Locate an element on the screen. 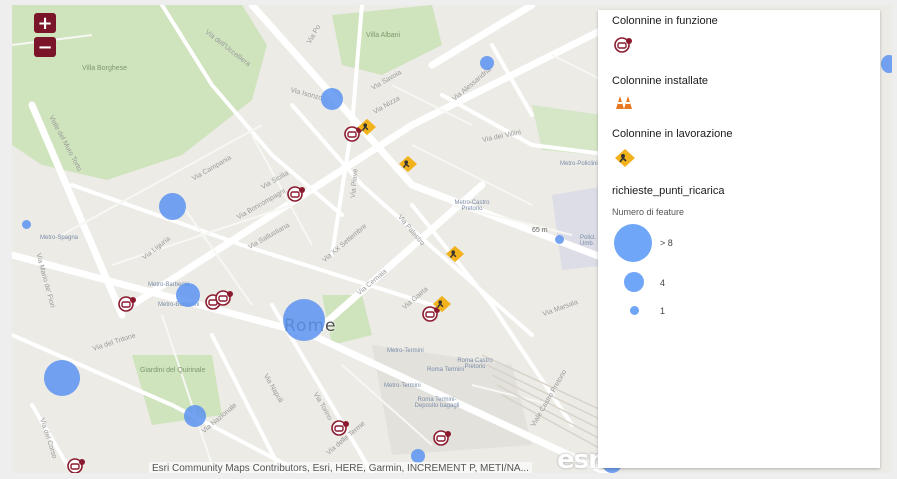 This screenshot has width=897, height=479. traffic-cones-icon is located at coordinates (624, 104).